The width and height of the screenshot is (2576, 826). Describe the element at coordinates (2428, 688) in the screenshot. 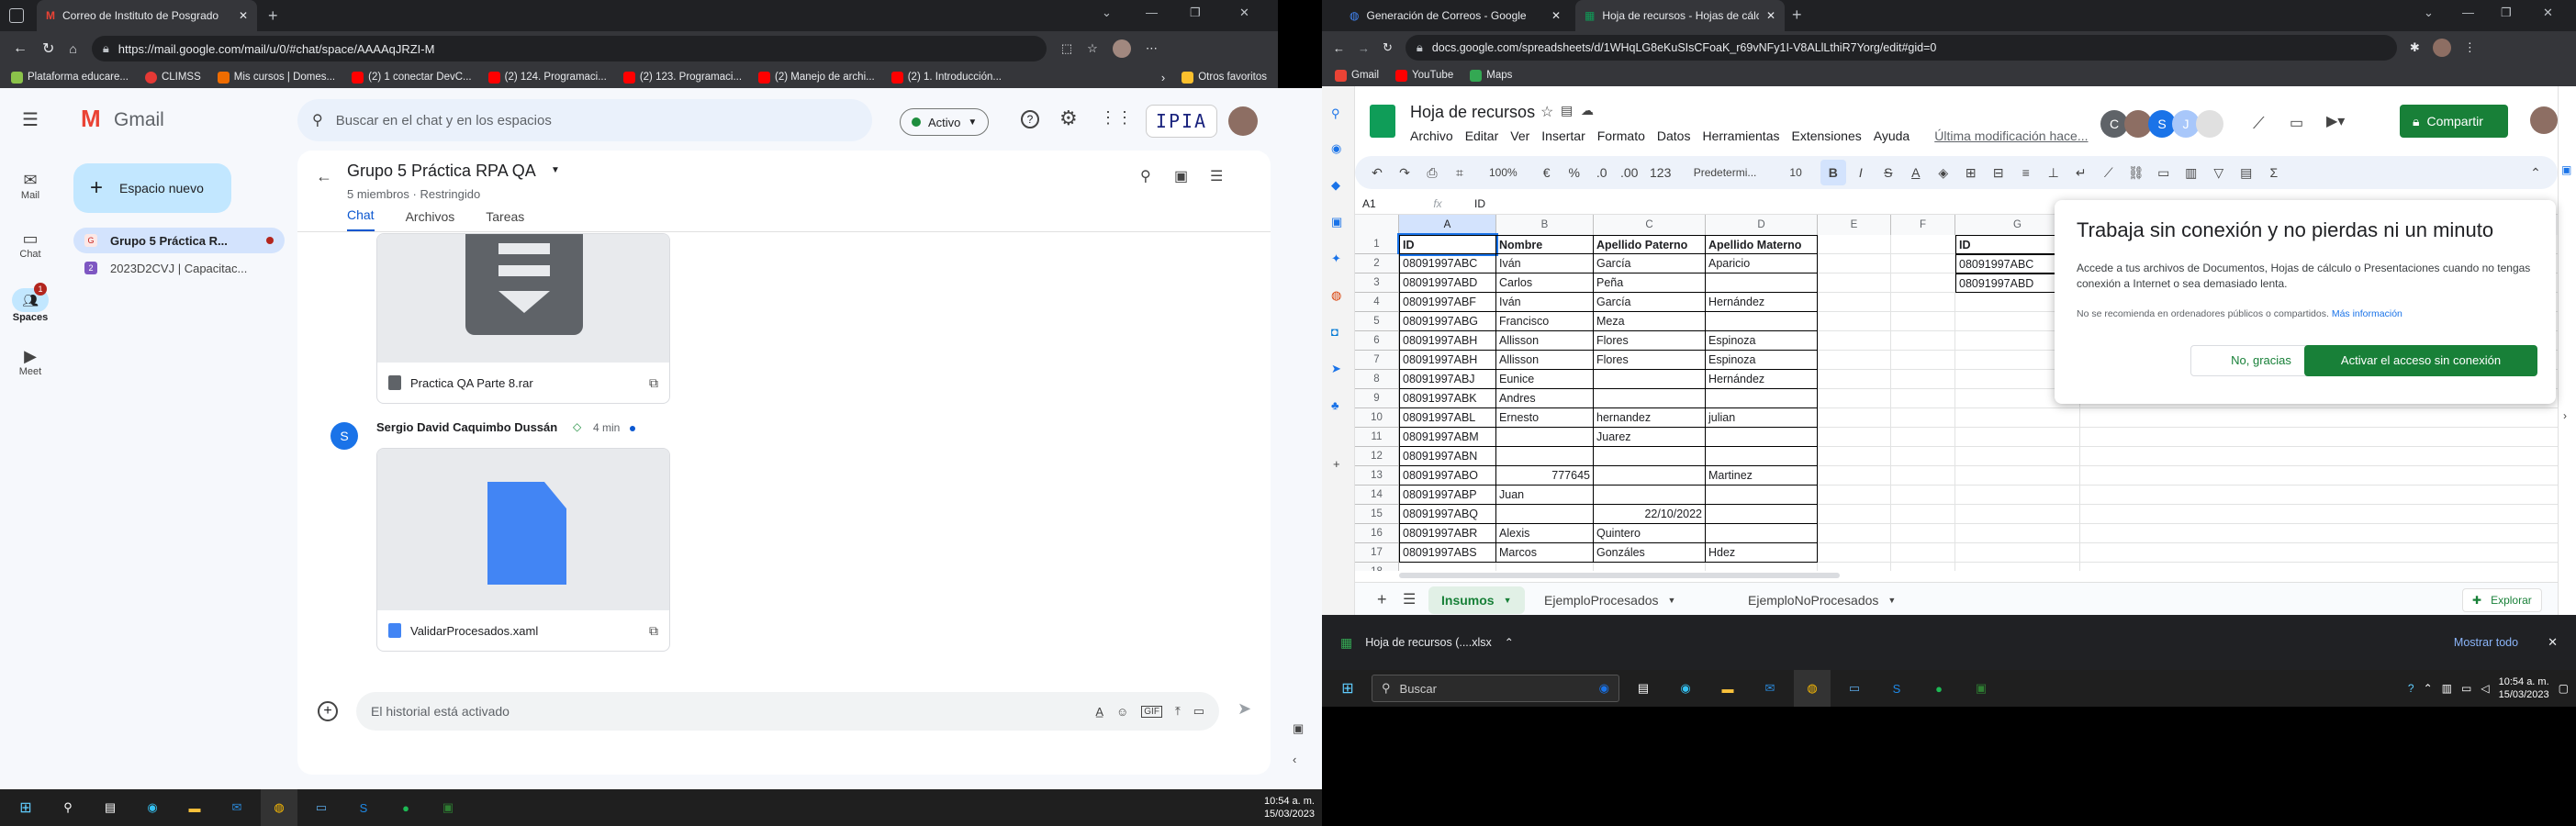

I see `chevron-up-tray-icon: ⌃` at that location.